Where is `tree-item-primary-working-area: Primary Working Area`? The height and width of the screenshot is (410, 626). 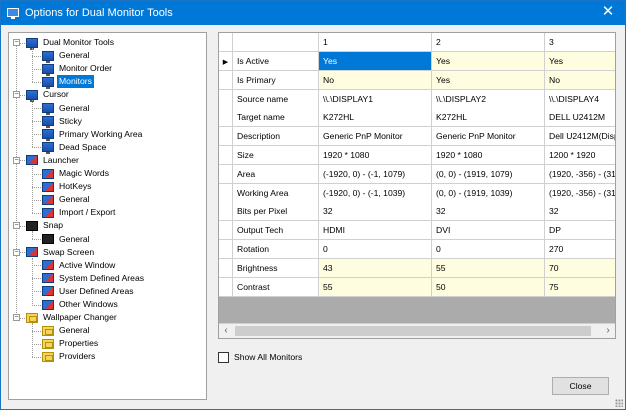
tree-item-primary-working-area: Primary Working Area is located at coordinates (100, 134).